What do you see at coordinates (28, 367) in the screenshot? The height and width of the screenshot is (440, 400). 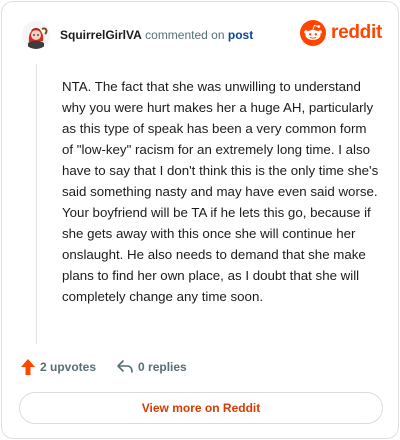 I see `upvote-arrow-icon` at bounding box center [28, 367].